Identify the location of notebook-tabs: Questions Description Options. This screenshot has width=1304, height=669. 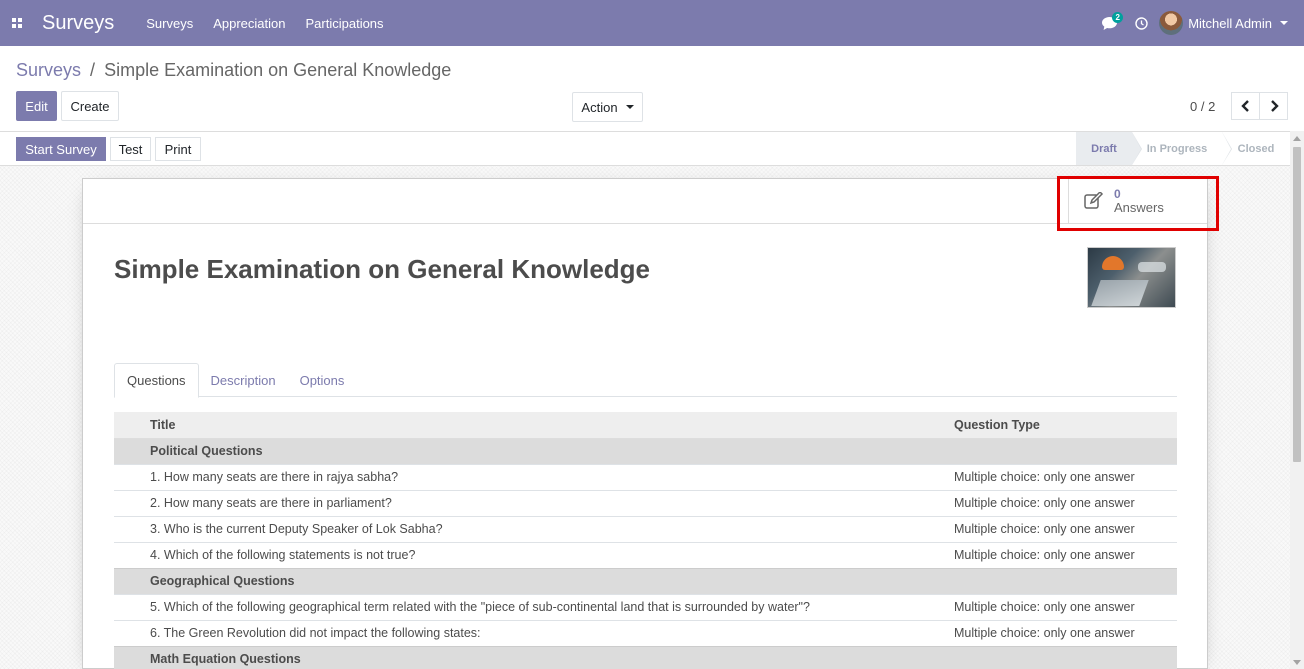
(645, 380).